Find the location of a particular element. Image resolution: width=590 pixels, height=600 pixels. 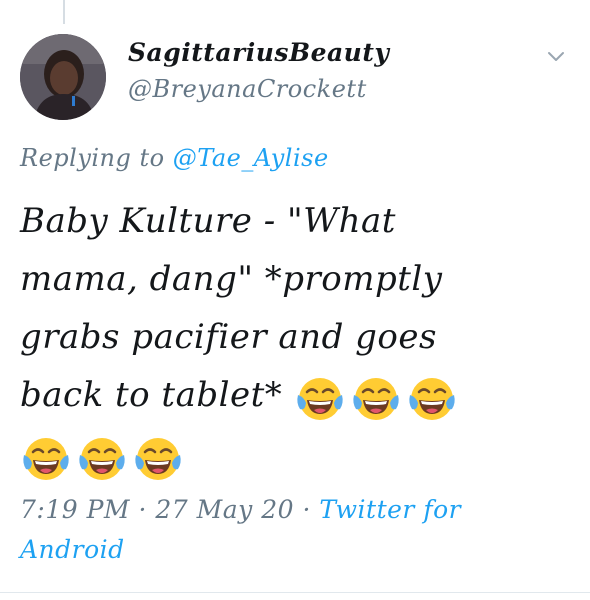

avatar is located at coordinates (63, 77).